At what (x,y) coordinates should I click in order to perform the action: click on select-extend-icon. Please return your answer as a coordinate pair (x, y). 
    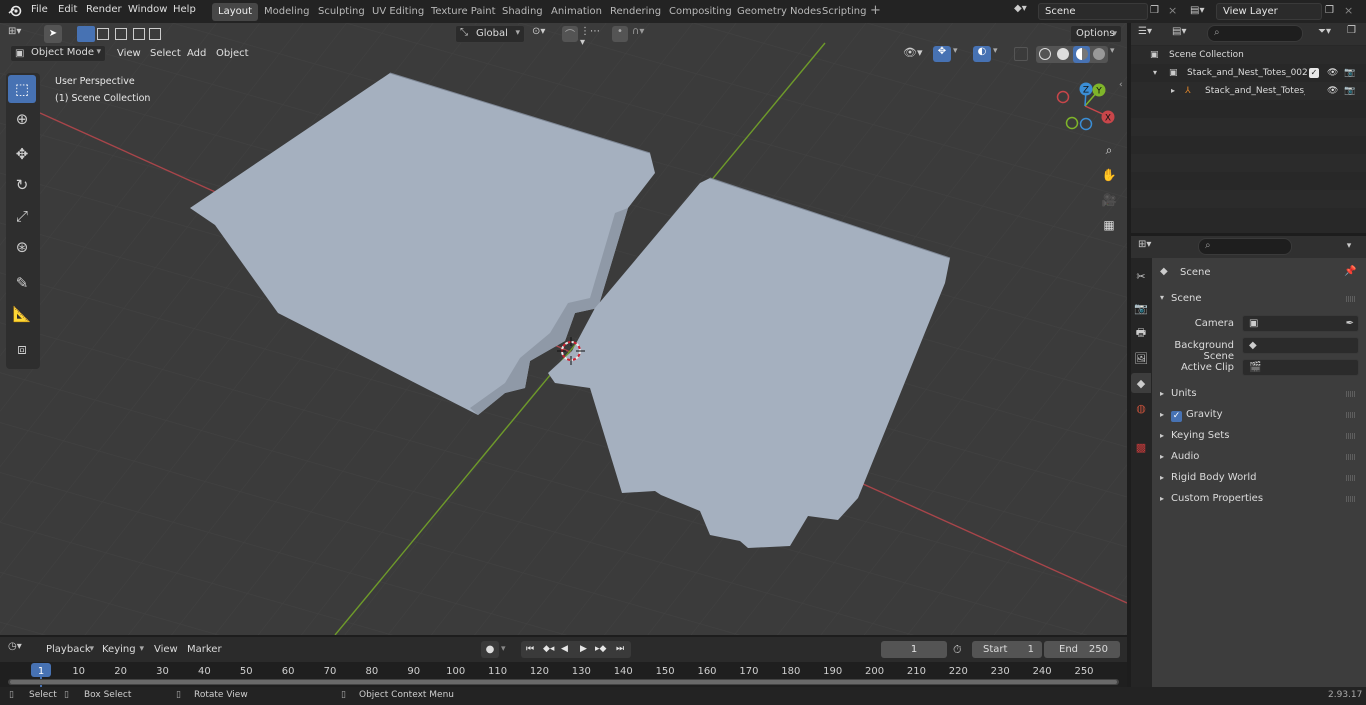
    Looking at the image, I should click on (103, 34).